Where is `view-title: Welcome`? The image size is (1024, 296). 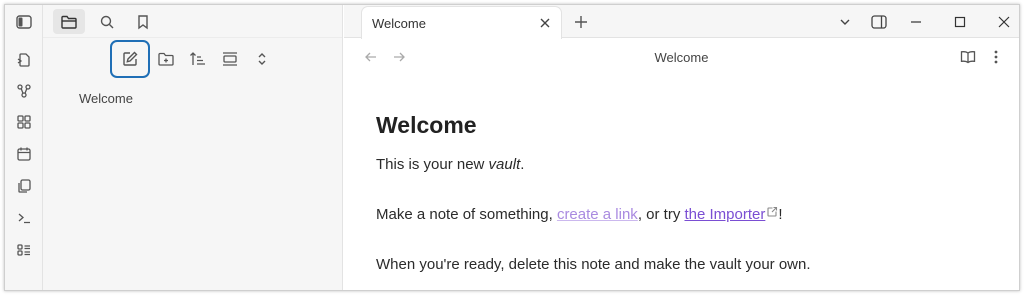
view-title: Welcome is located at coordinates (681, 57).